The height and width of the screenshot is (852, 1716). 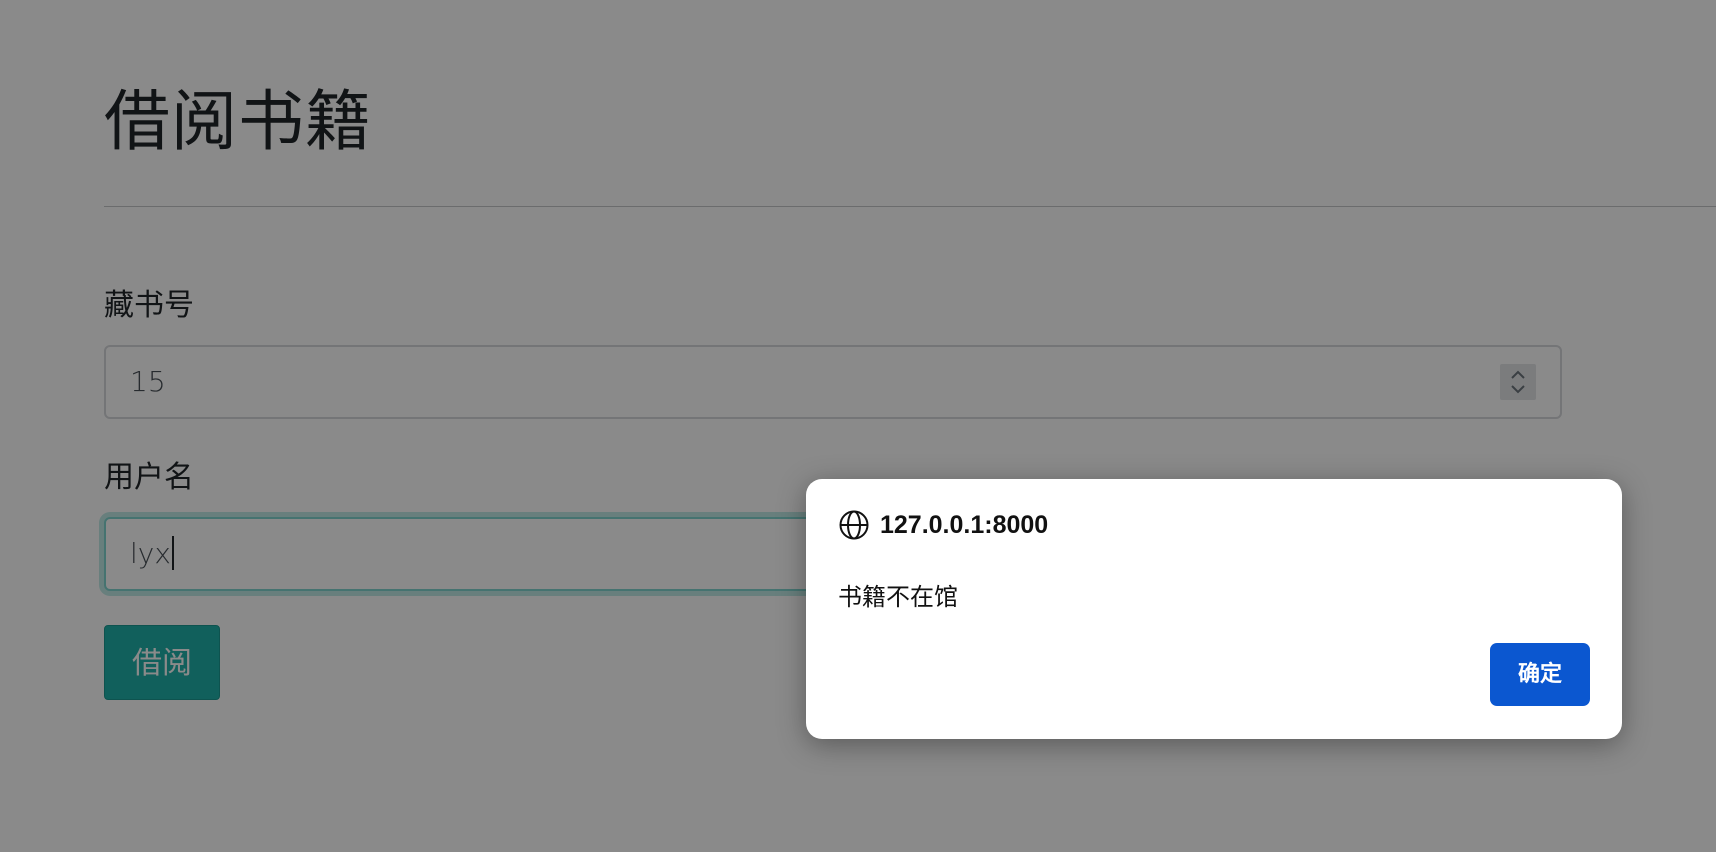 What do you see at coordinates (898, 597) in the screenshot?
I see `dialog-message: 书籍不在馆` at bounding box center [898, 597].